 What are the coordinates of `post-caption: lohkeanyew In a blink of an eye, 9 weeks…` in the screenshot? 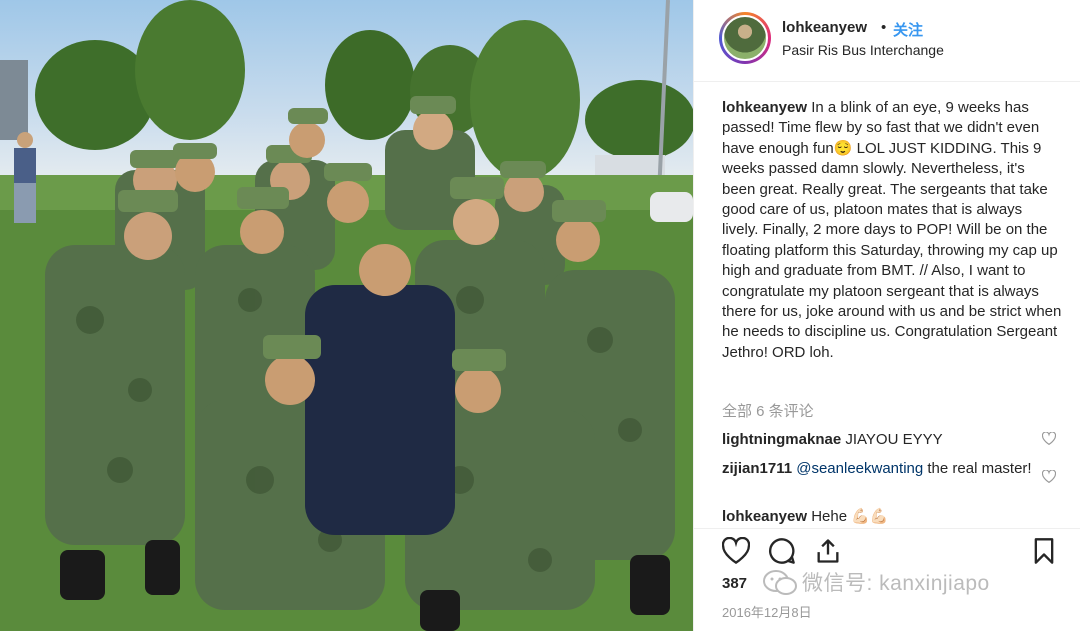 It's located at (892, 230).